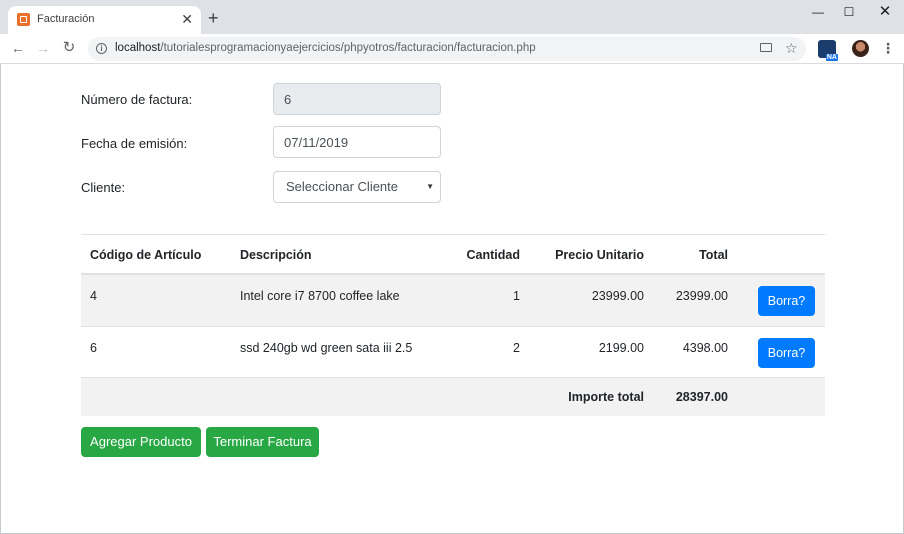  What do you see at coordinates (791, 48) in the screenshot?
I see `star-icon: ☆` at bounding box center [791, 48].